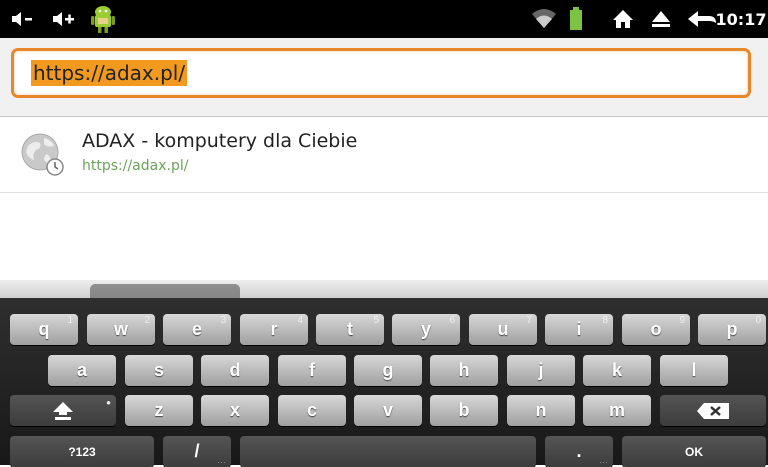 The height and width of the screenshot is (467, 768). I want to click on key-p: p0, so click(732, 329).